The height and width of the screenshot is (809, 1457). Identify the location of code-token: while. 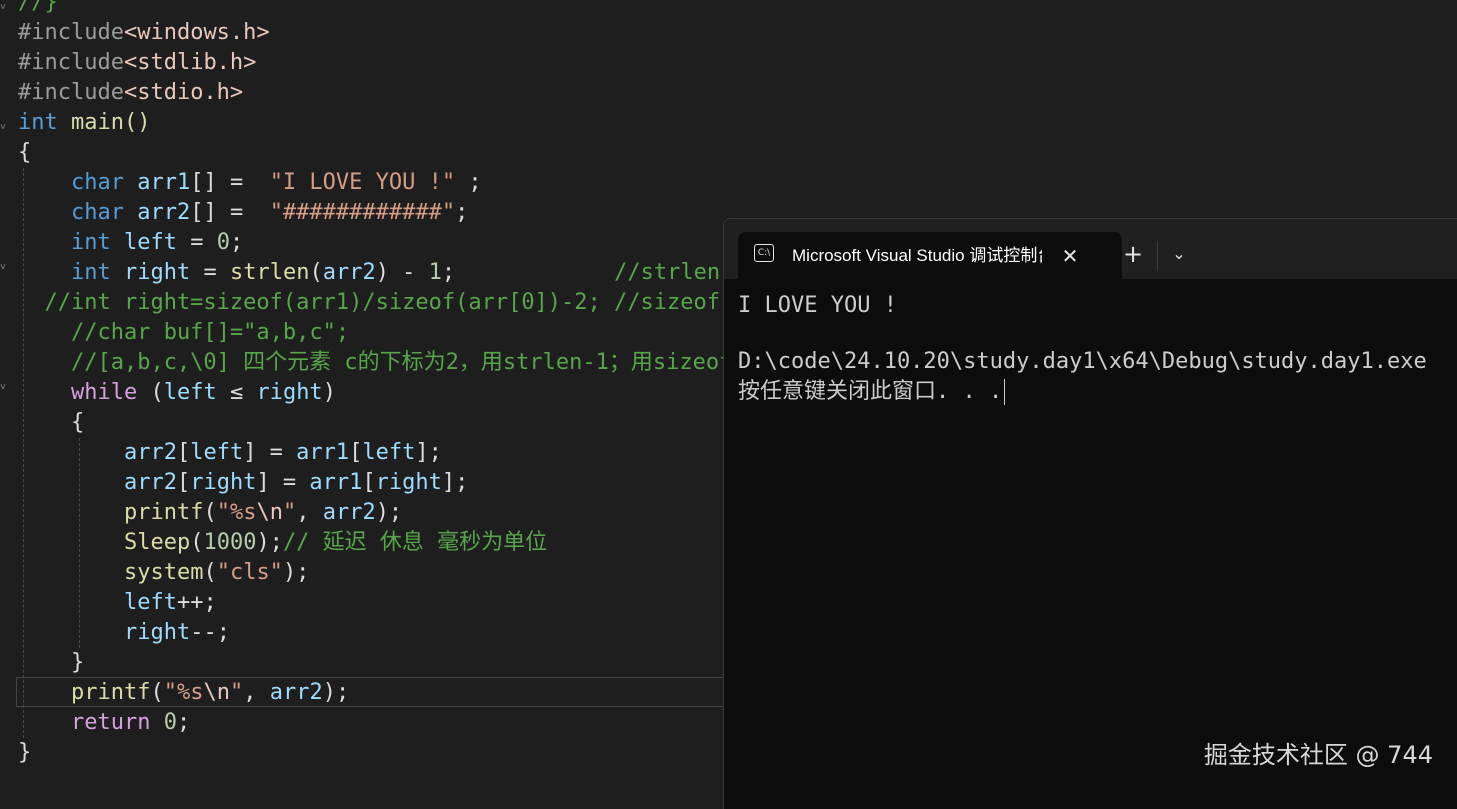
(104, 392).